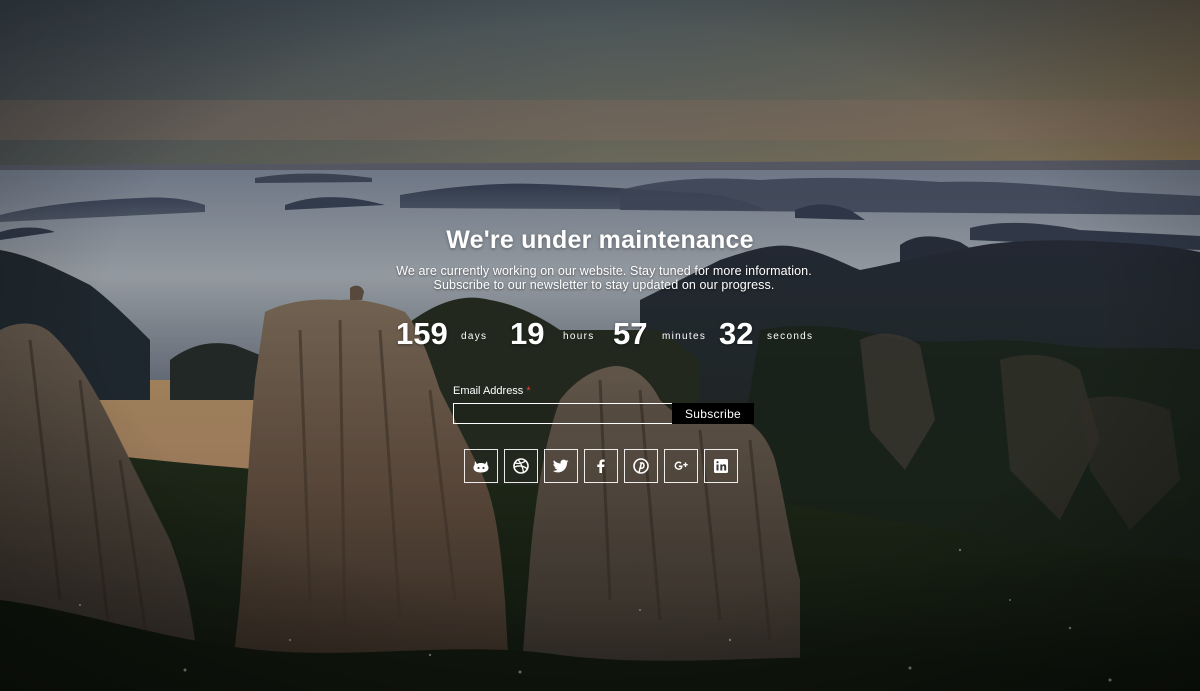  I want to click on subscribe-button: Subscribe, so click(713, 413).